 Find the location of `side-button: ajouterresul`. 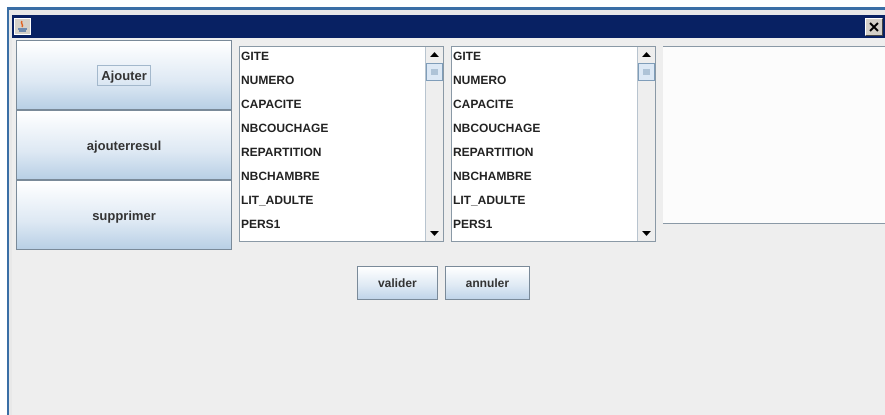

side-button: ajouterresul is located at coordinates (124, 145).